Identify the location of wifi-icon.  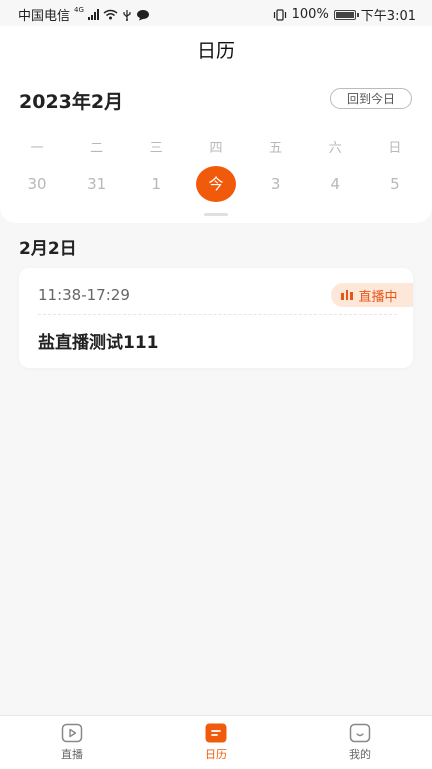
(110, 14).